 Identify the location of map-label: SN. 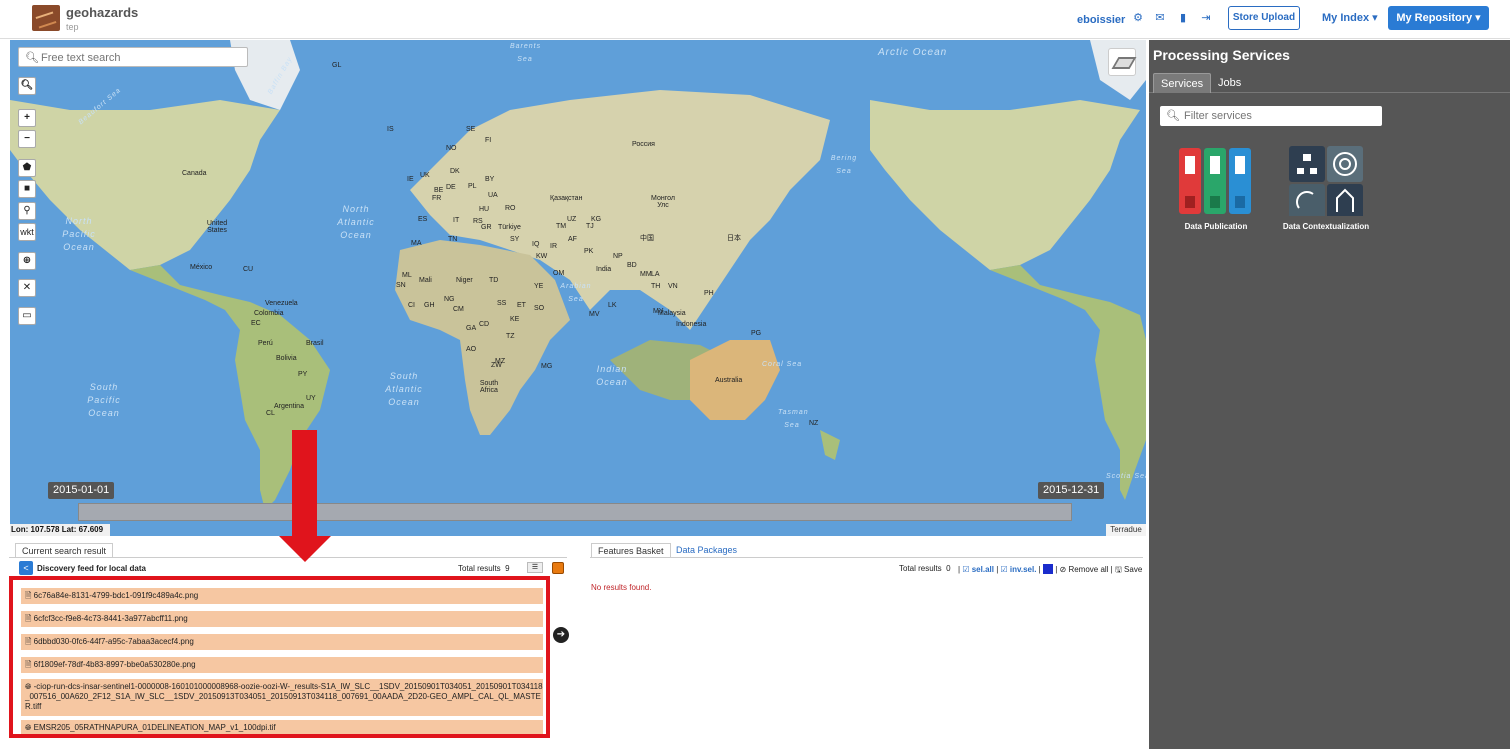
(401, 285).